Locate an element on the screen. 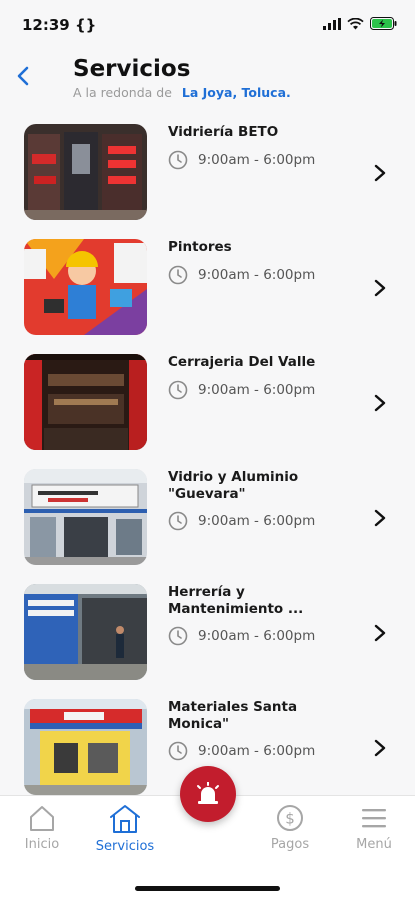 This screenshot has width=415, height=900. service-item: Cerrajeria Del Valle 9:00am - 6:00pm is located at coordinates (207, 405).